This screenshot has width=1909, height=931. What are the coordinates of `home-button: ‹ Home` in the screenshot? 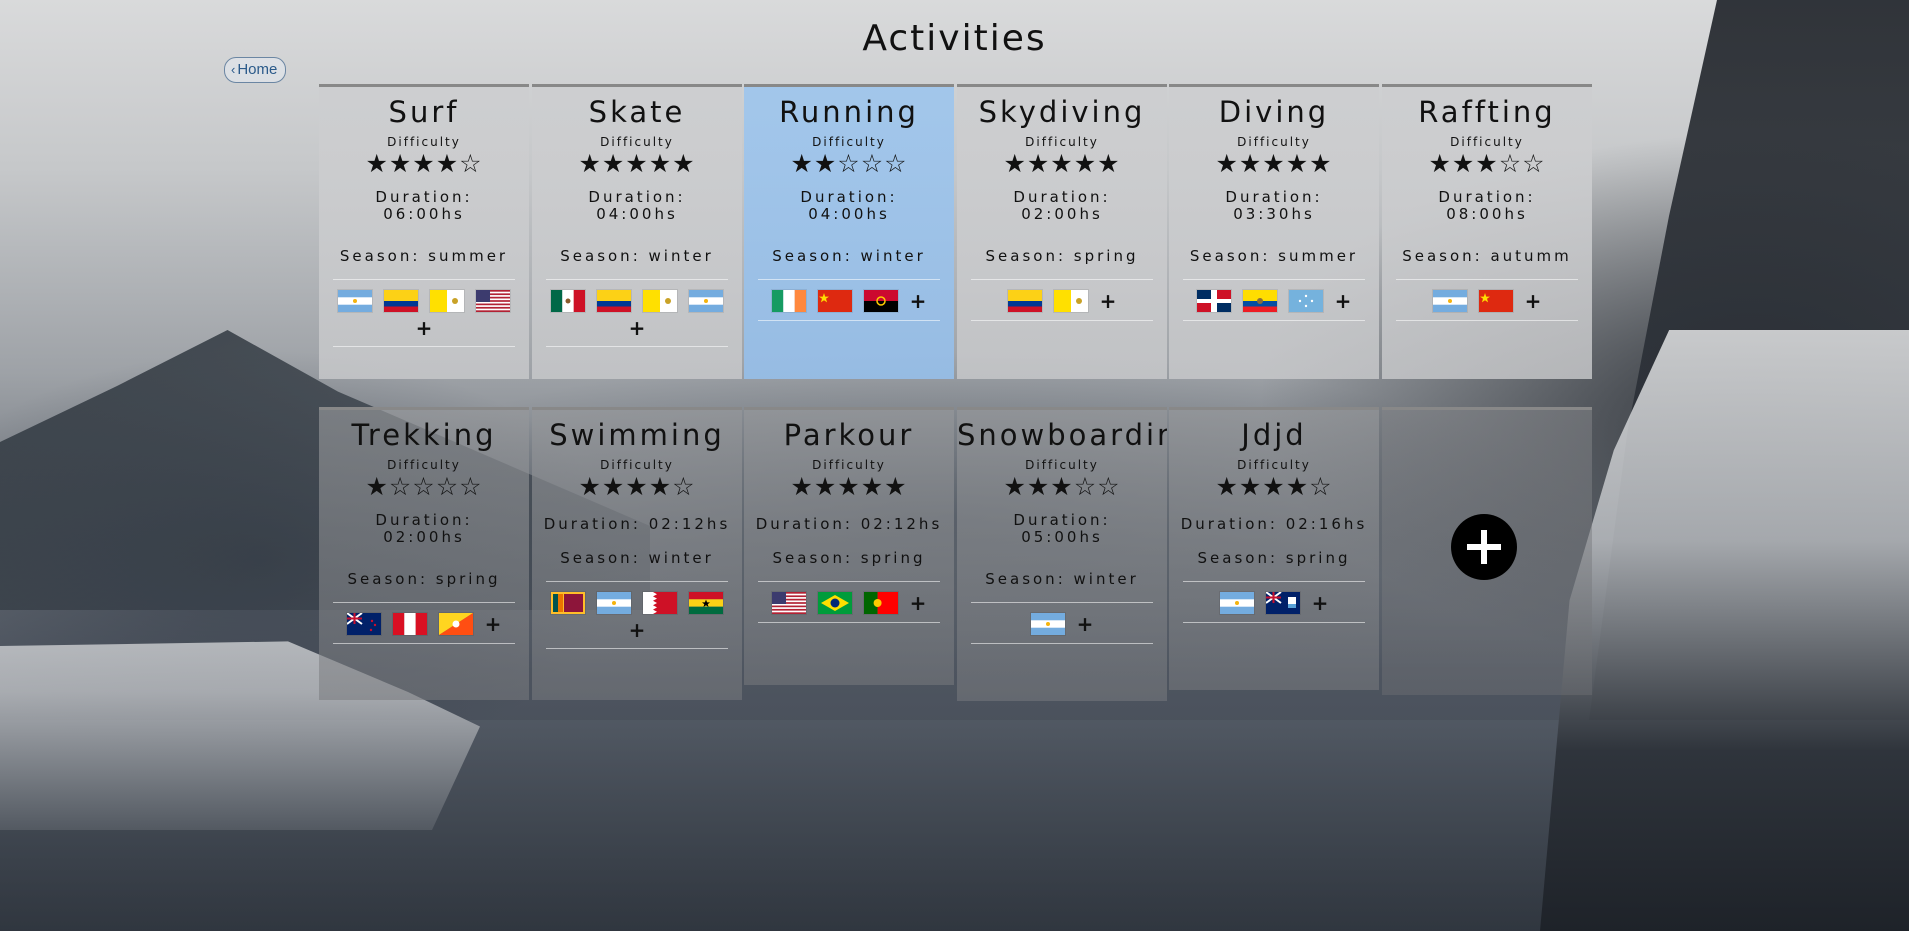 It's located at (255, 70).